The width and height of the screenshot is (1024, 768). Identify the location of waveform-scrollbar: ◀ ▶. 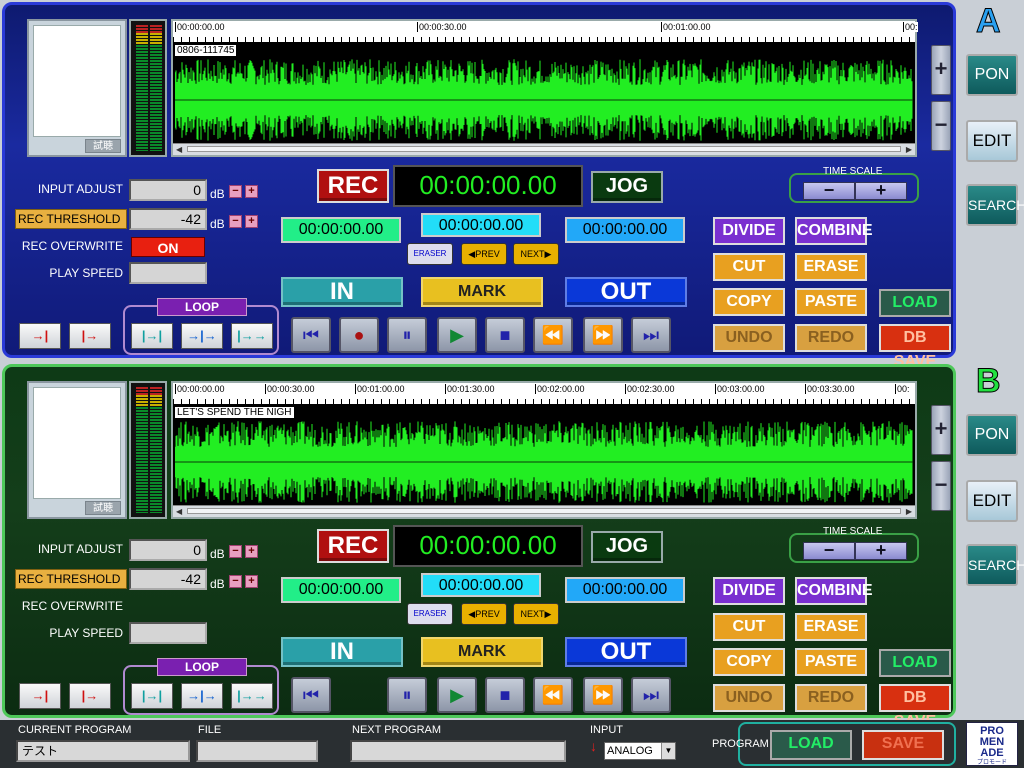
(544, 149).